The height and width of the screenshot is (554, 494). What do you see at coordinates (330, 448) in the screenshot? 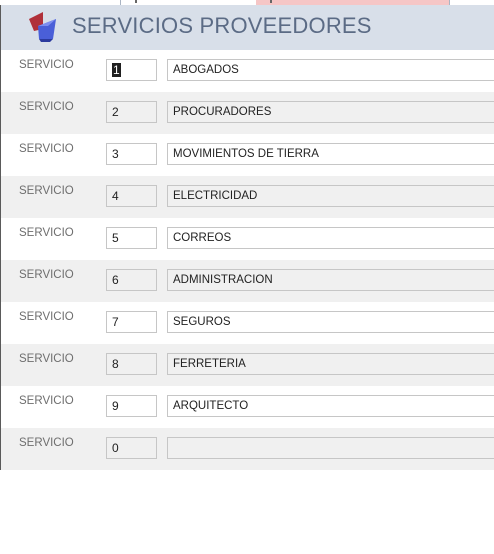
I see `servicio-name-field` at bounding box center [330, 448].